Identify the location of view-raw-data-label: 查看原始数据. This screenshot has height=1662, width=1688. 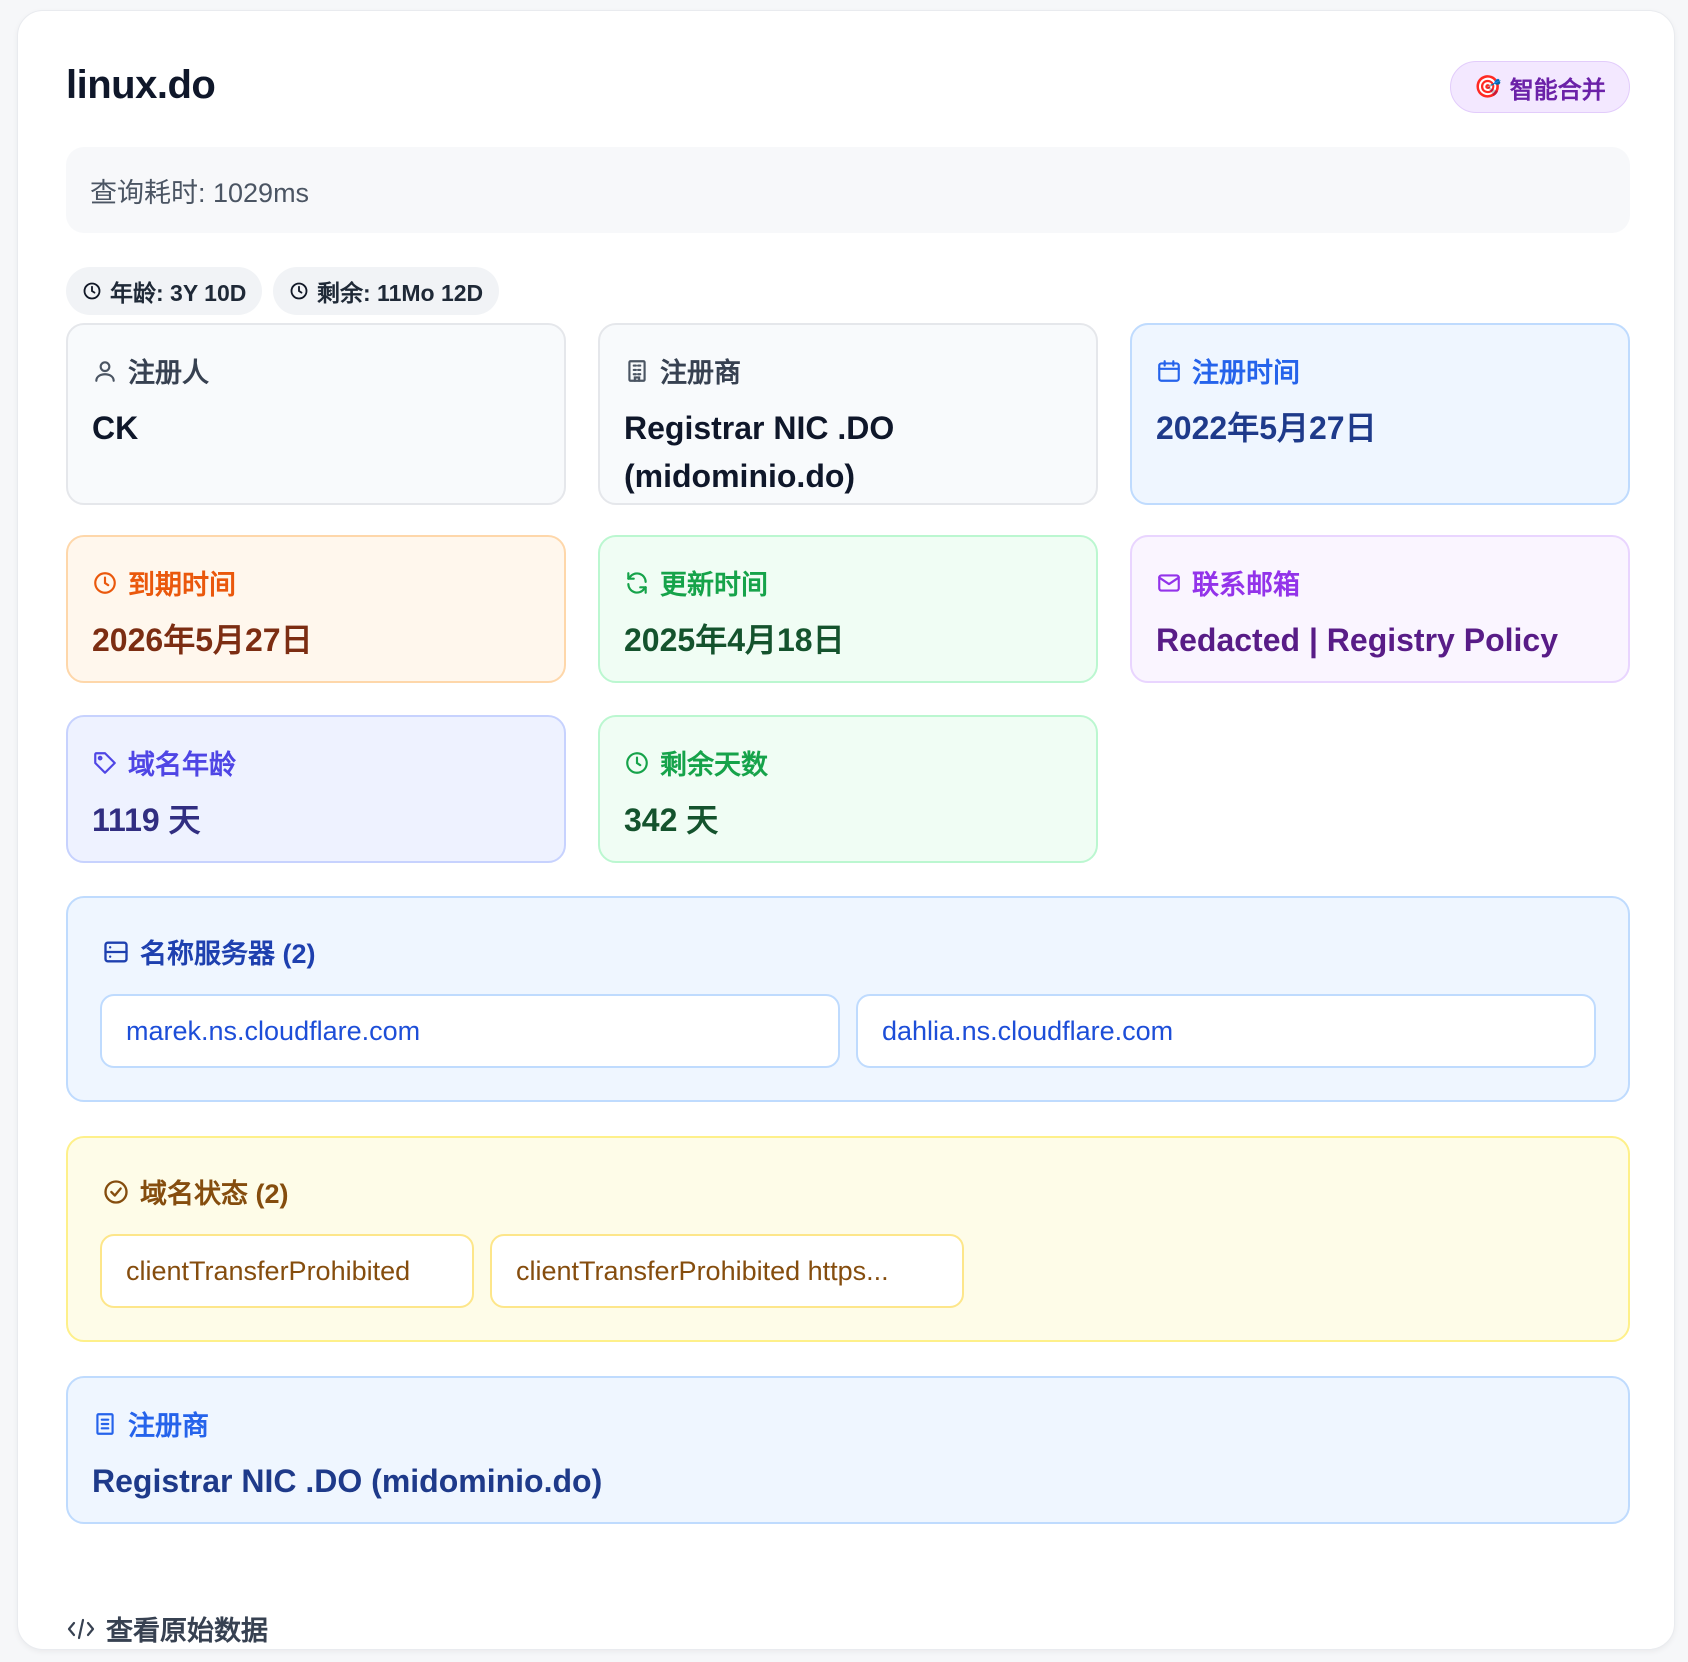
(187, 1631).